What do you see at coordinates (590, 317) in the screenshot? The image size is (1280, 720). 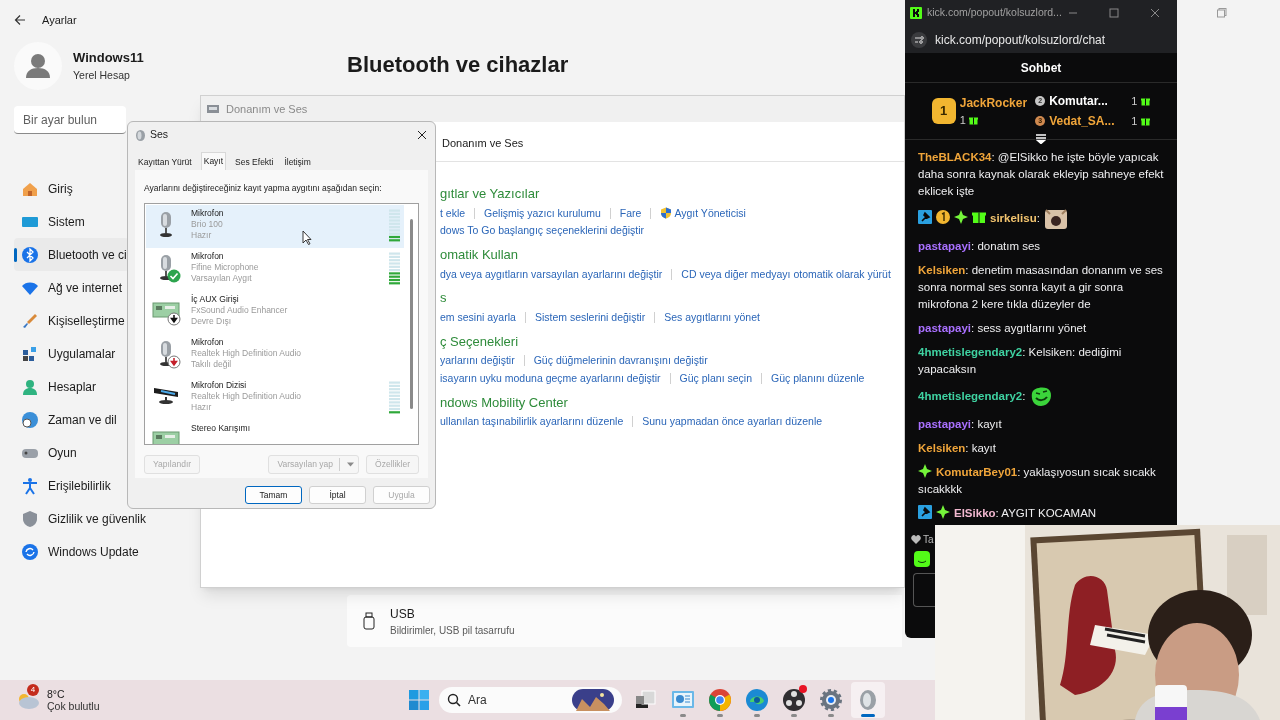 I see `link: Sistem seslerini değiştir` at bounding box center [590, 317].